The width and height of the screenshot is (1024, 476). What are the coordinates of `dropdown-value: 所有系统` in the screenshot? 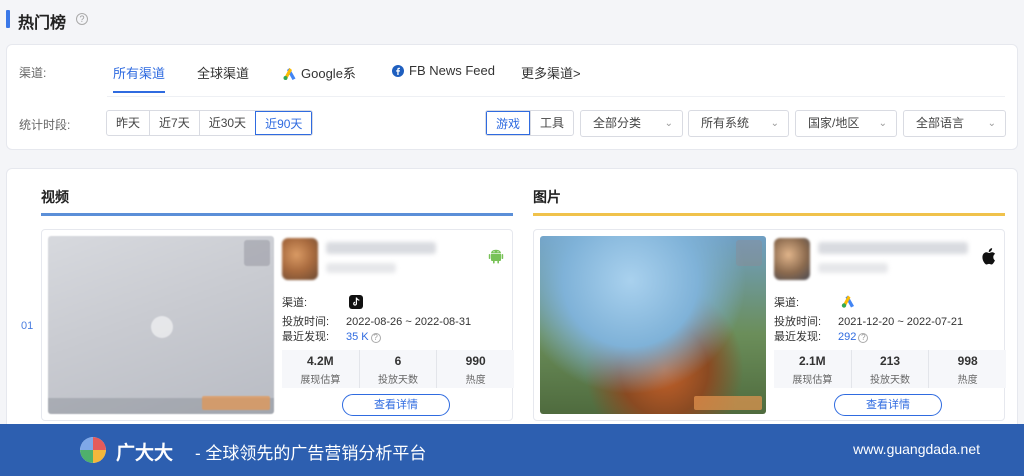 It's located at (725, 123).